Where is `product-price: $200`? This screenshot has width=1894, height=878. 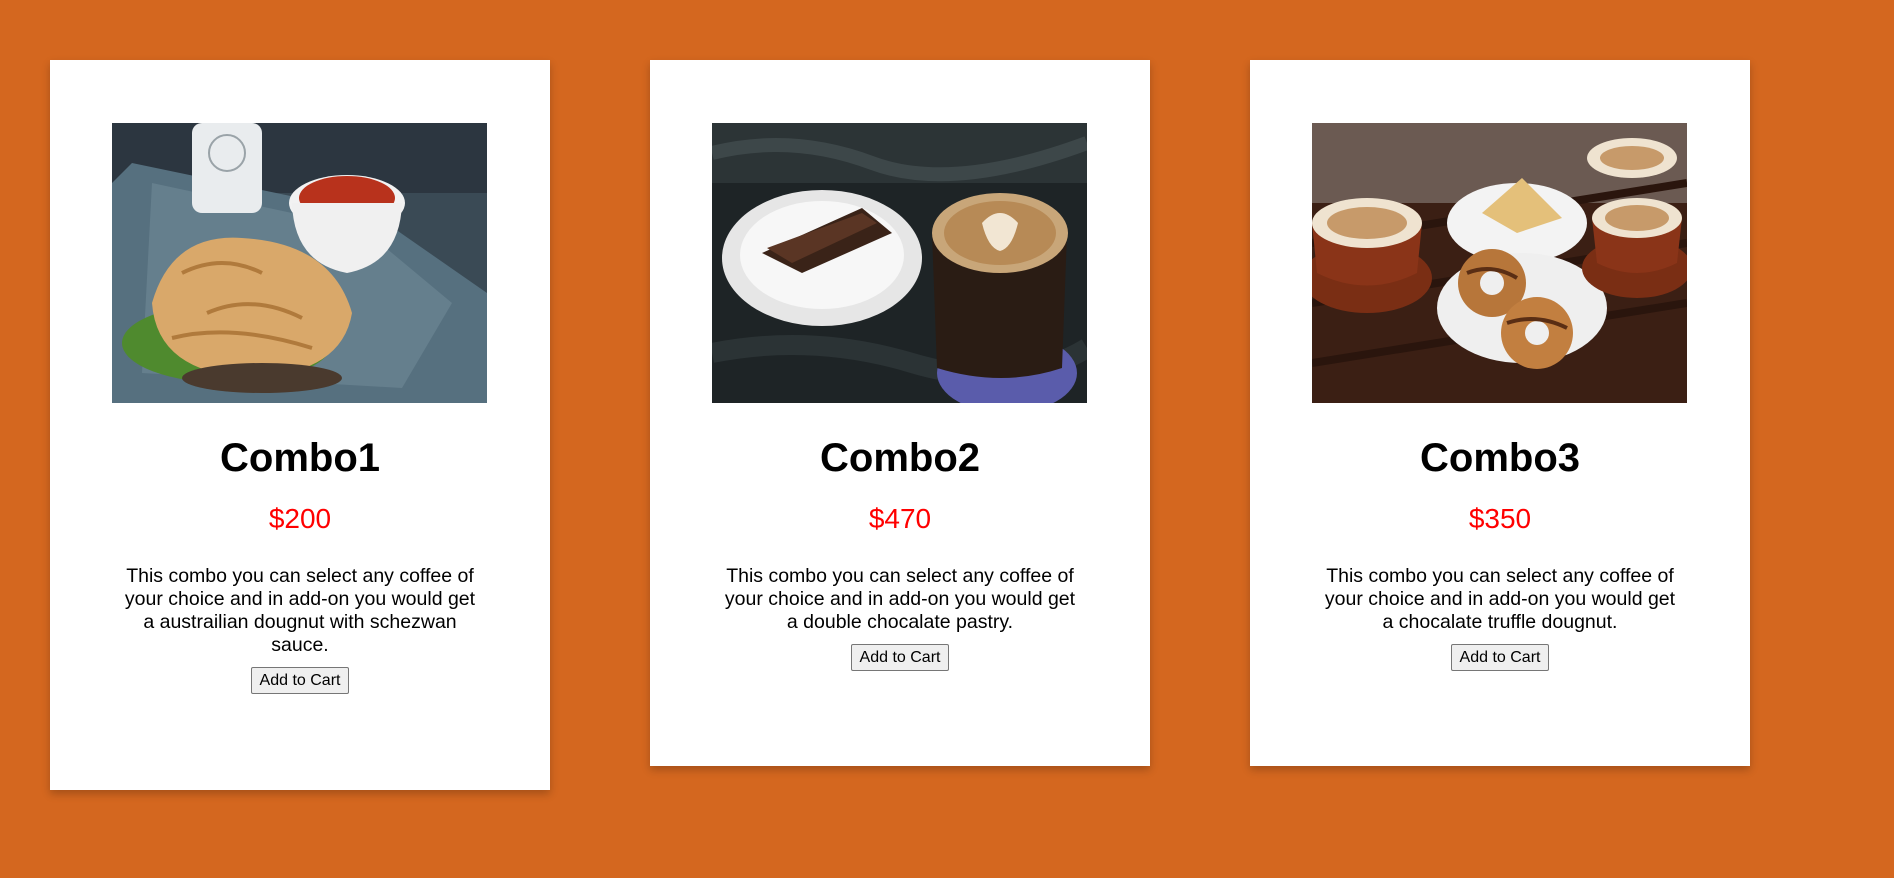 product-price: $200 is located at coordinates (300, 518).